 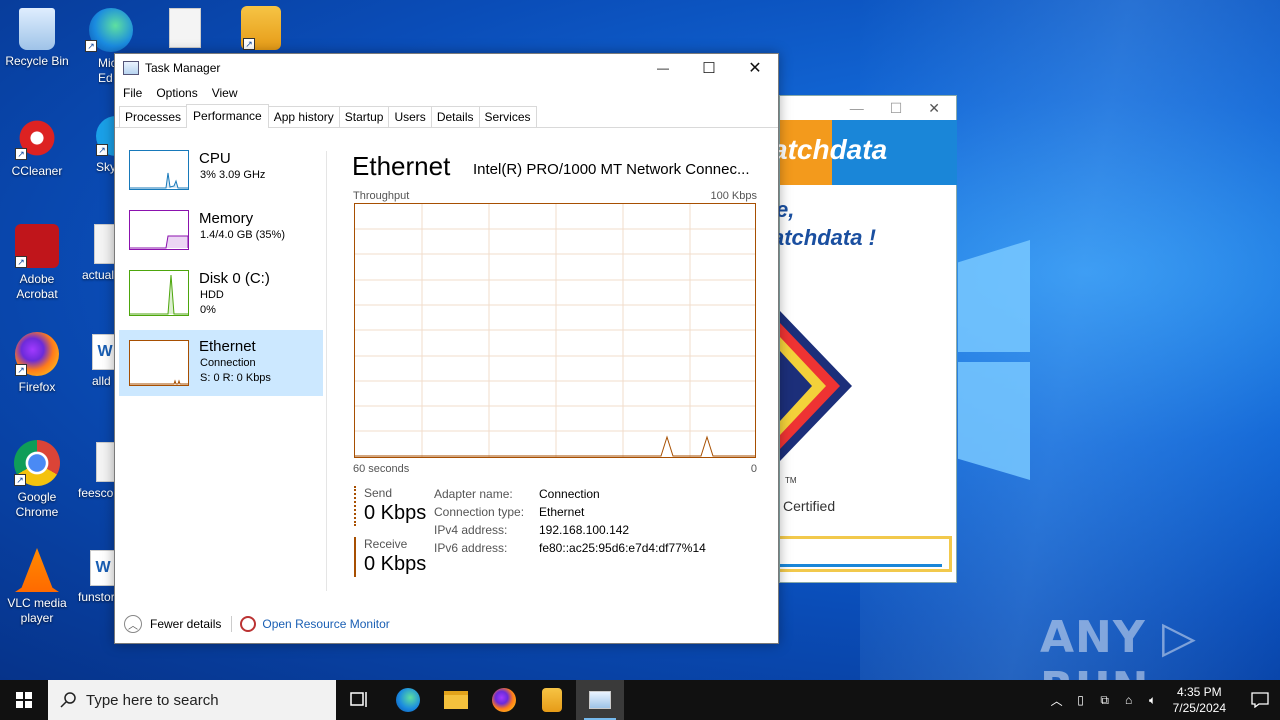 I want to click on clock-date: 7/25/2024, so click(x=1199, y=708).